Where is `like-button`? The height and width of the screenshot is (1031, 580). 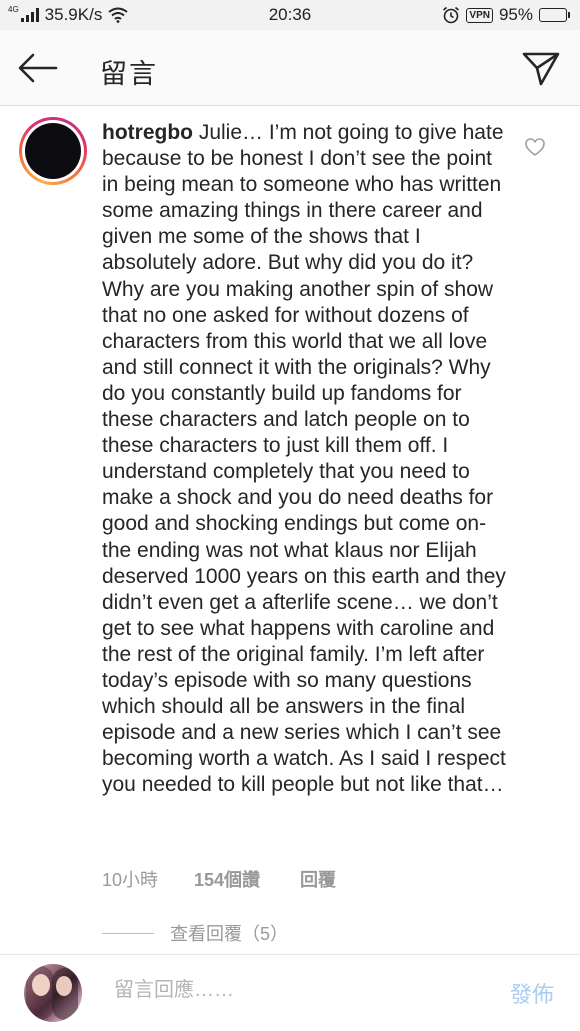
like-button is located at coordinates (535, 147).